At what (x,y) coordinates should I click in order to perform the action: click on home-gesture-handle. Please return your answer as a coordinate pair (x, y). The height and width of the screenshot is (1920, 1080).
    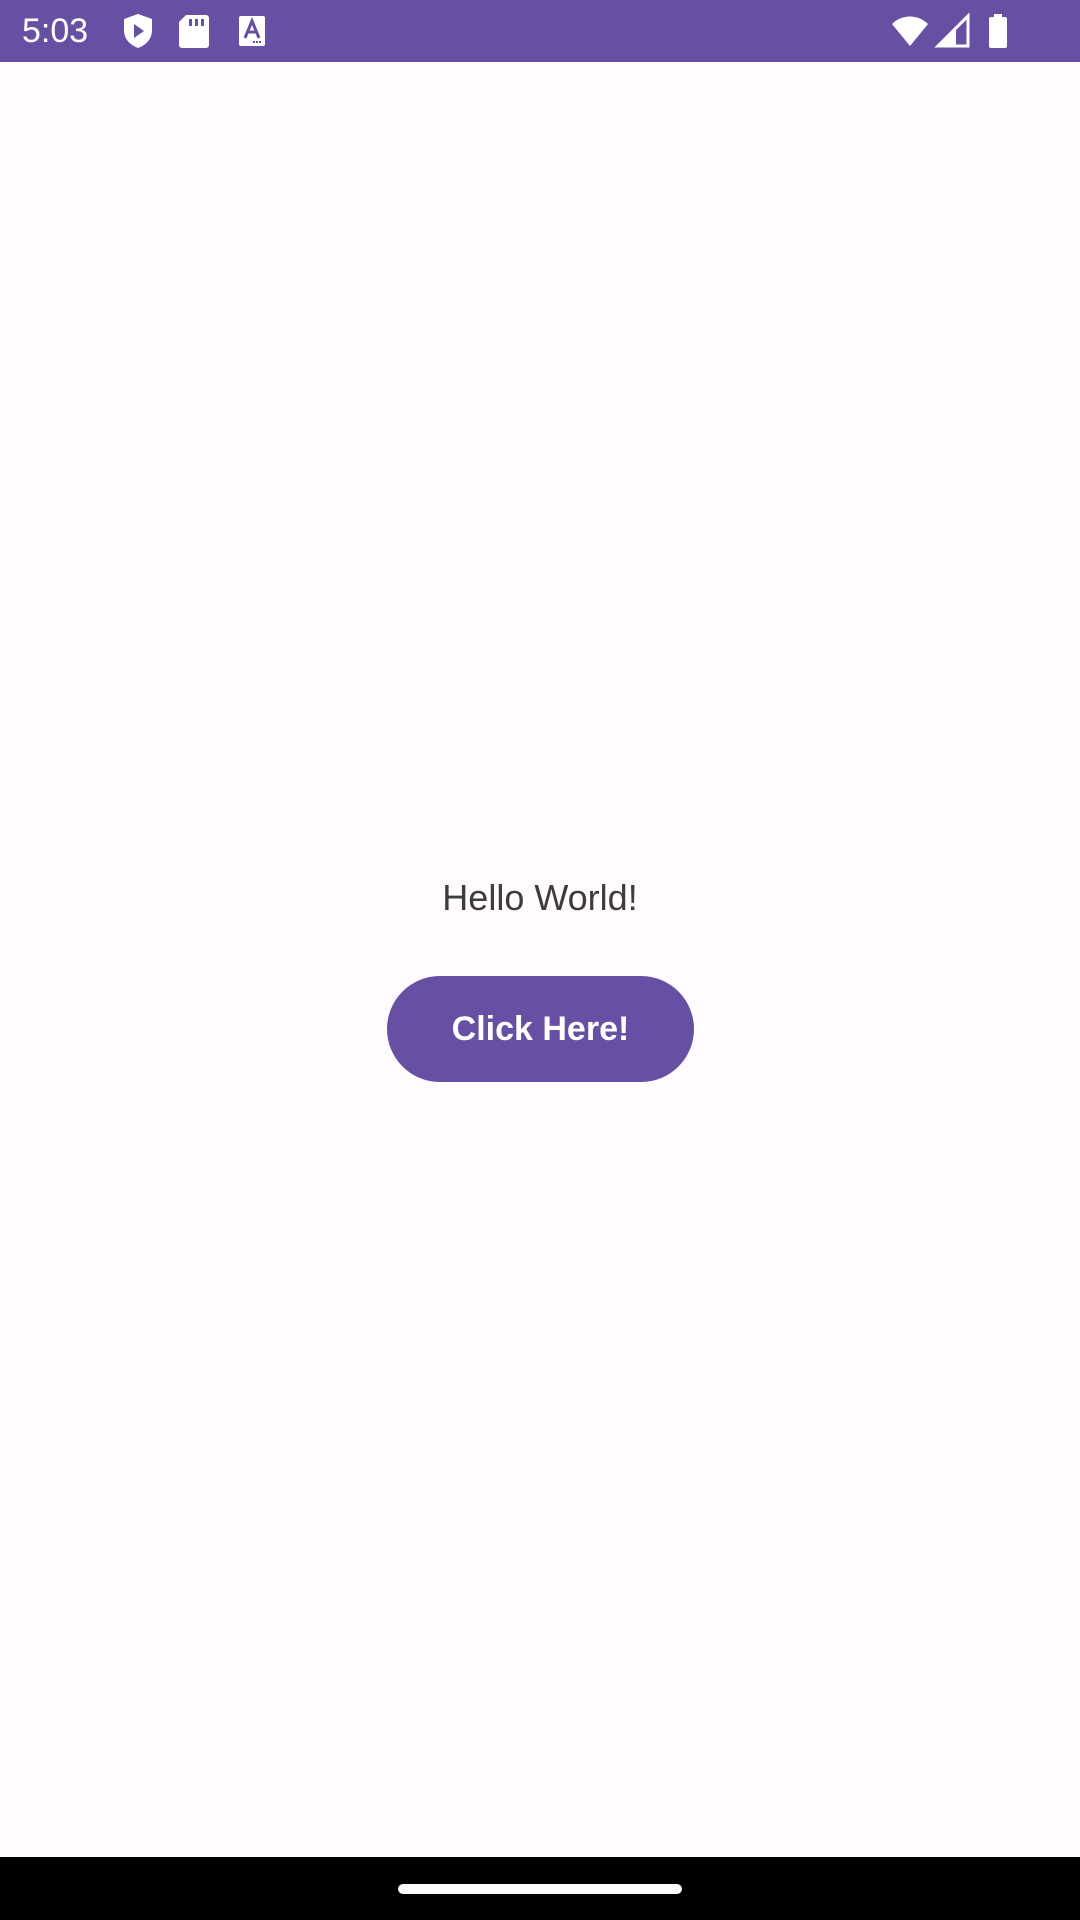
    Looking at the image, I should click on (540, 1889).